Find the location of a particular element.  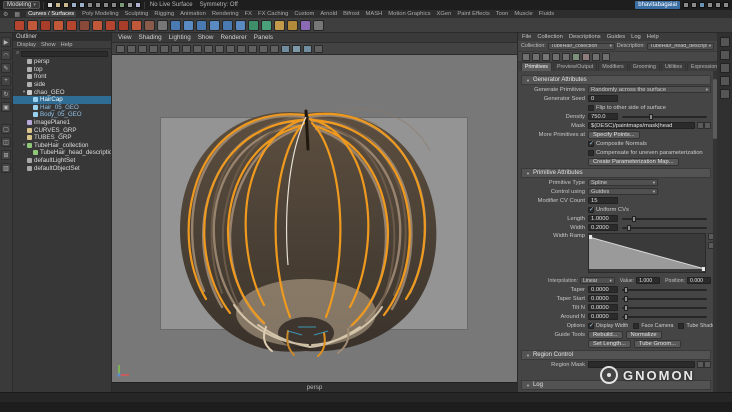

shelf-tab: Toon is located at coordinates (502, 14).